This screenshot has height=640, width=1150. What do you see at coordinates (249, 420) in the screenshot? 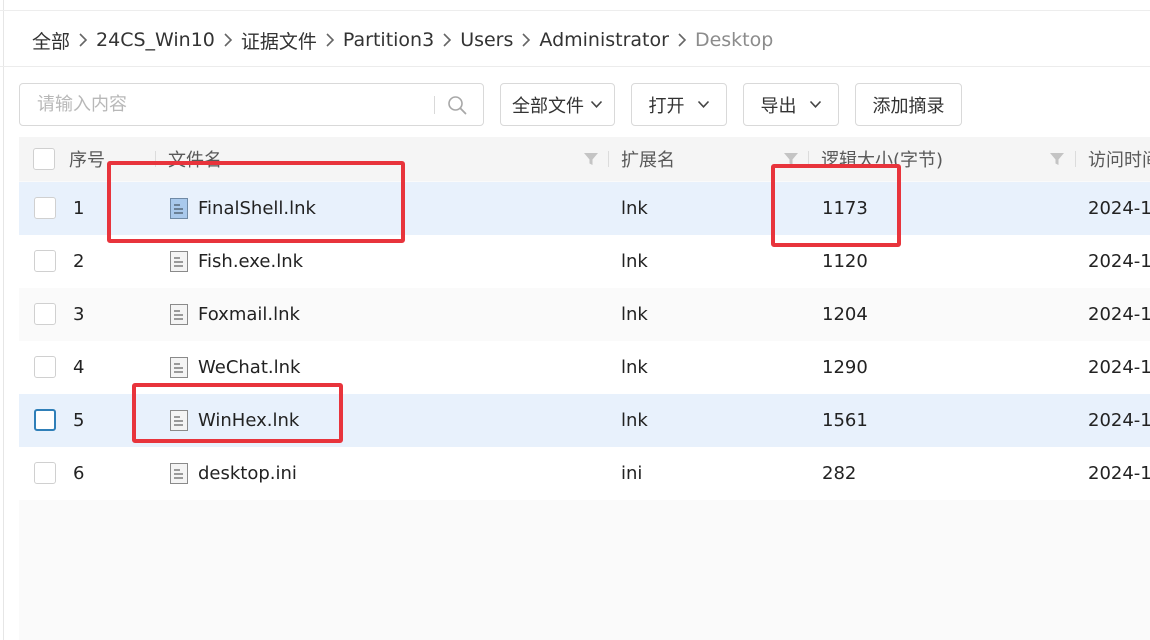
I see `row-filename: WinHex.lnk` at bounding box center [249, 420].